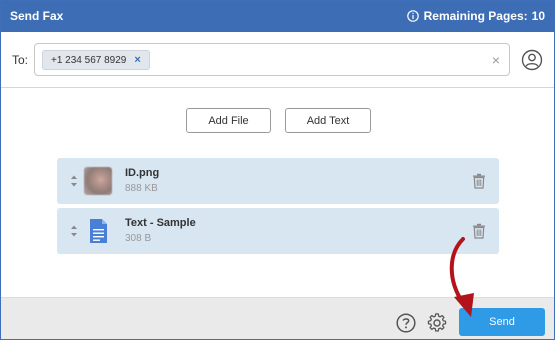  Describe the element at coordinates (141, 188) in the screenshot. I see `file-size: 888 KB` at that location.